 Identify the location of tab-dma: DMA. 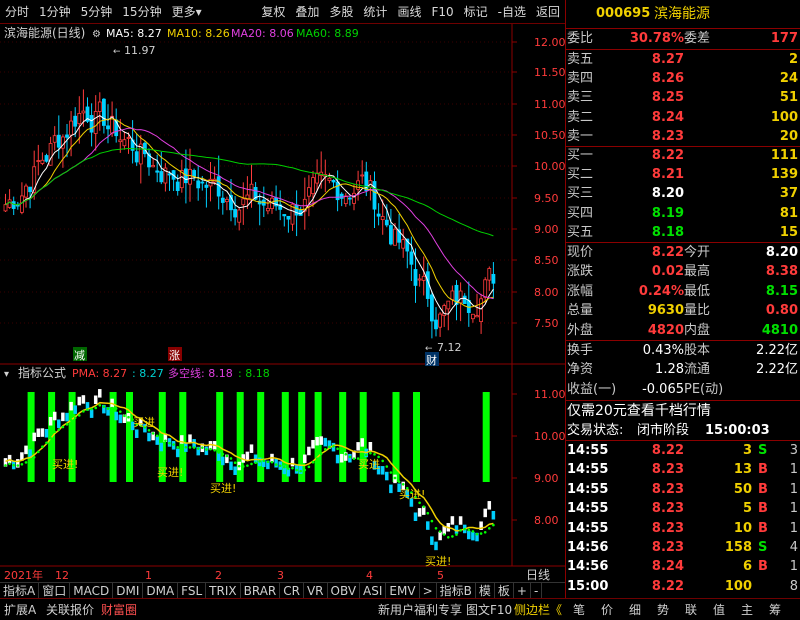
(161, 590).